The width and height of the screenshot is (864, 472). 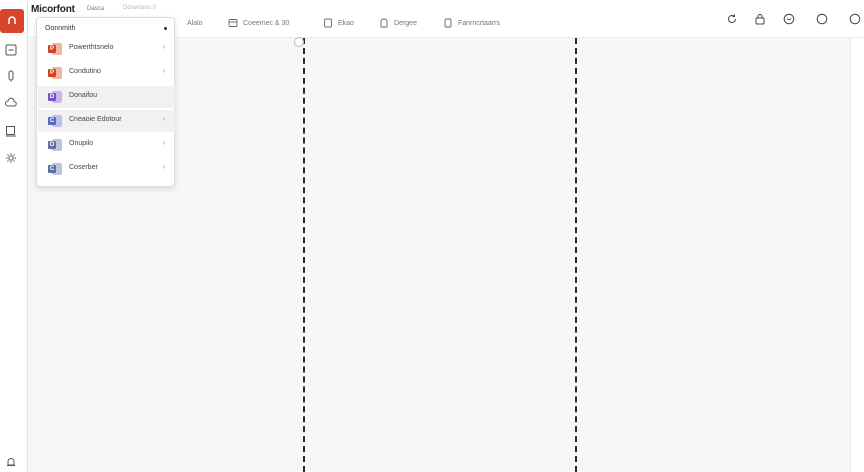 I want to click on tab-coeemec: Coeemec & 30, so click(x=258, y=23).